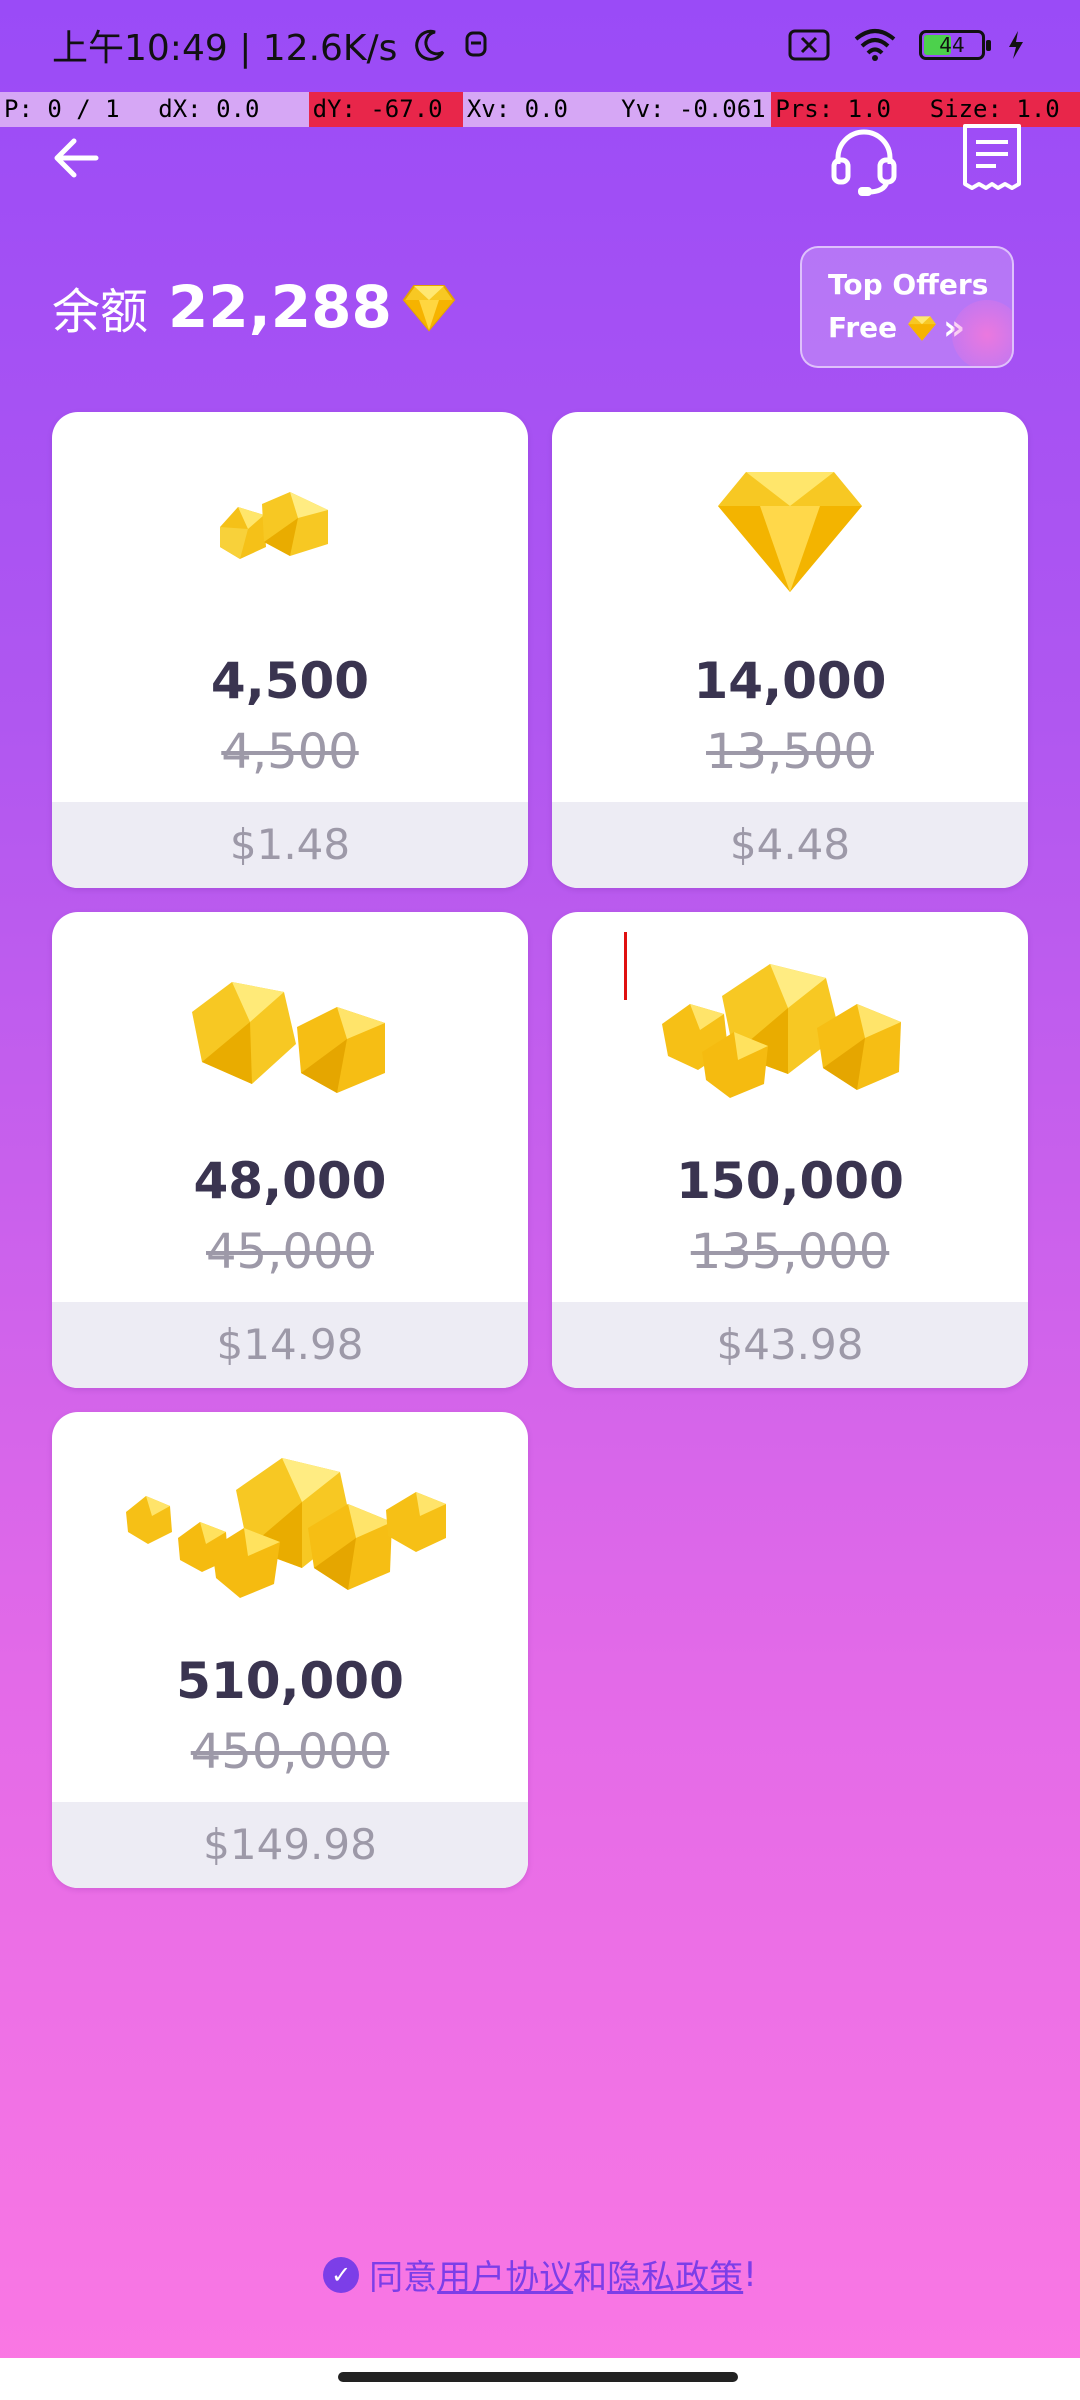 The image size is (1080, 2400). Describe the element at coordinates (476, 44) in the screenshot. I see `notification-icon` at that location.